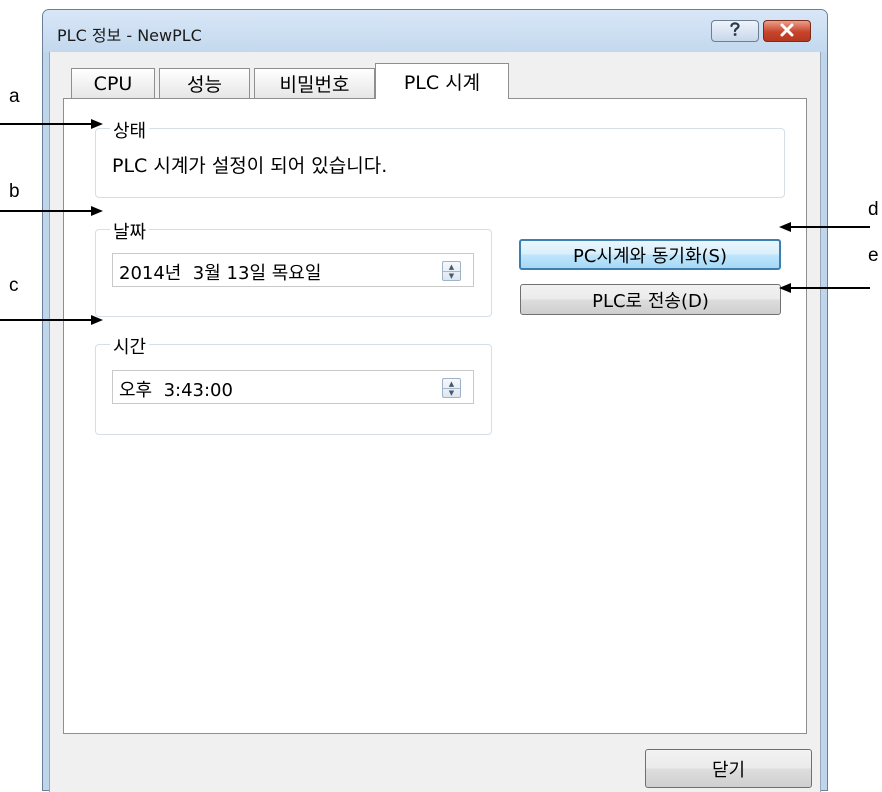  Describe the element at coordinates (873, 255) in the screenshot. I see `annotation-e: e` at that location.